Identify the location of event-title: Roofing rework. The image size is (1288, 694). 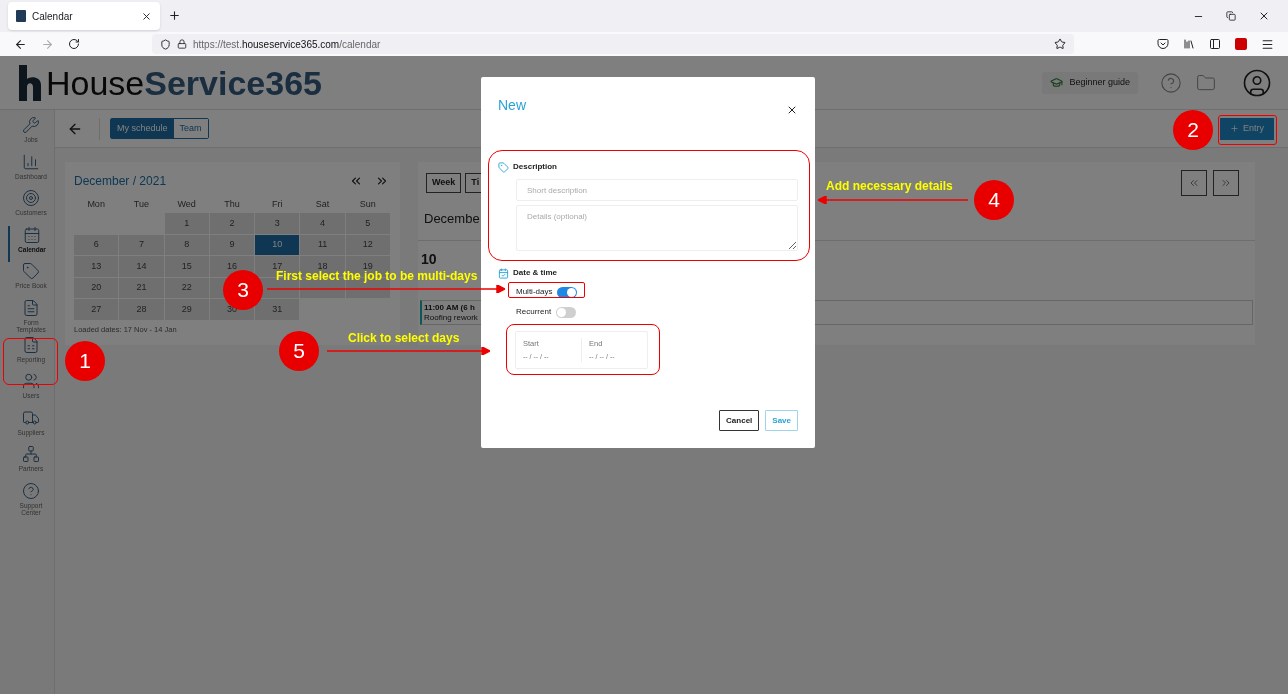
(451, 317).